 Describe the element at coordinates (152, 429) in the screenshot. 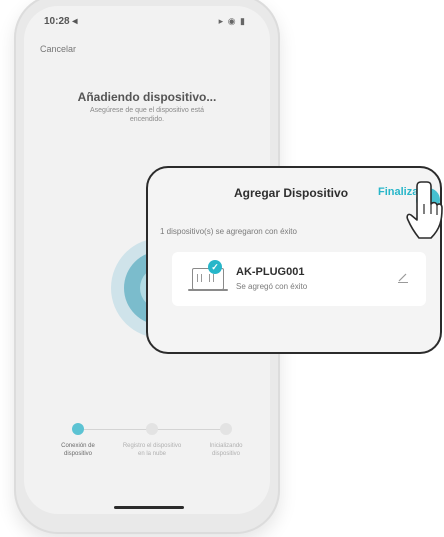

I see `step-2-dot` at that location.